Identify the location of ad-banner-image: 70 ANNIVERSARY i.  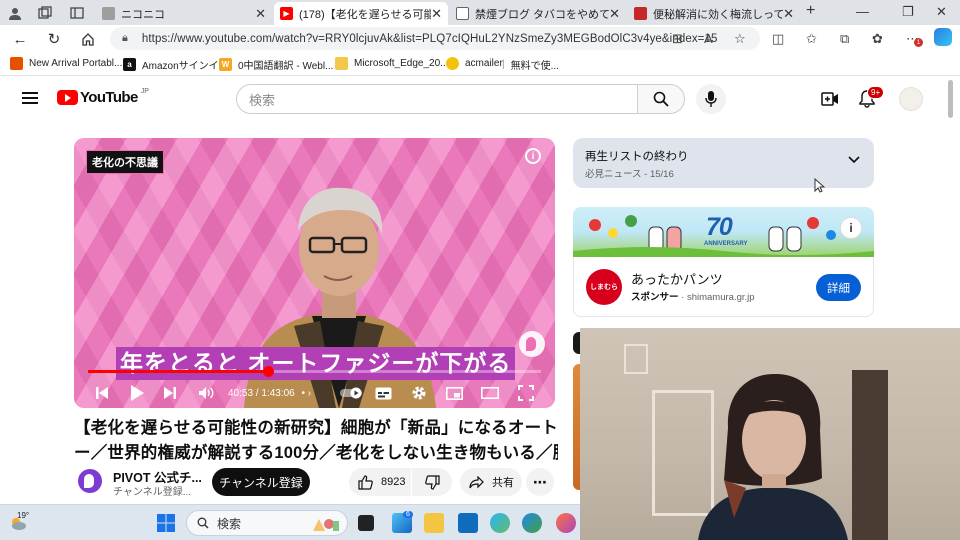
(723, 232).